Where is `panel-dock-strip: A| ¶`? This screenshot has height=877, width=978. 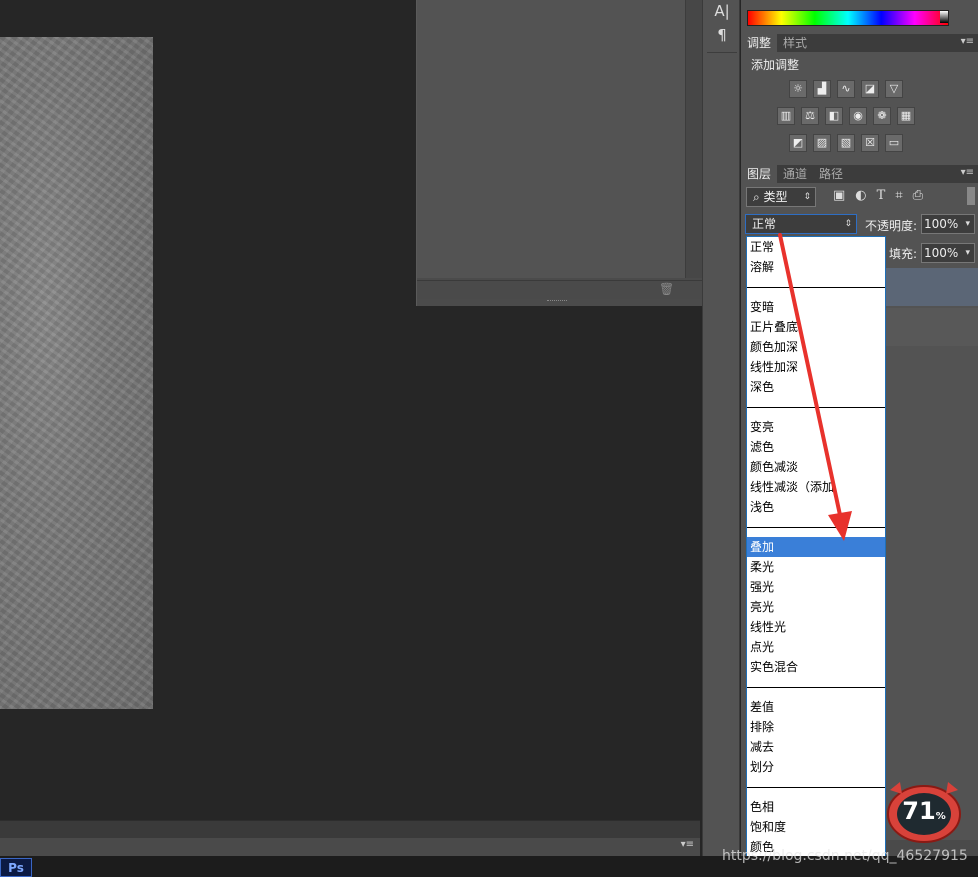
panel-dock-strip: A| ¶ is located at coordinates (721, 438).